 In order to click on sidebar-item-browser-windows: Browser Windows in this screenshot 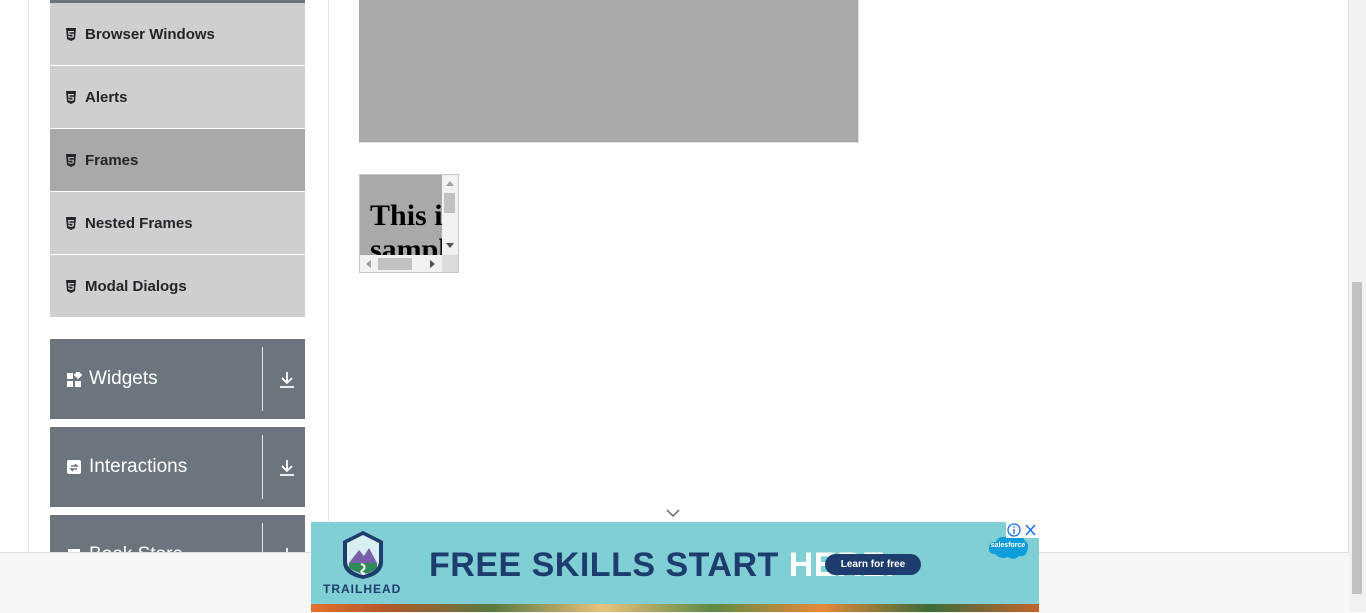, I will do `click(177, 34)`.